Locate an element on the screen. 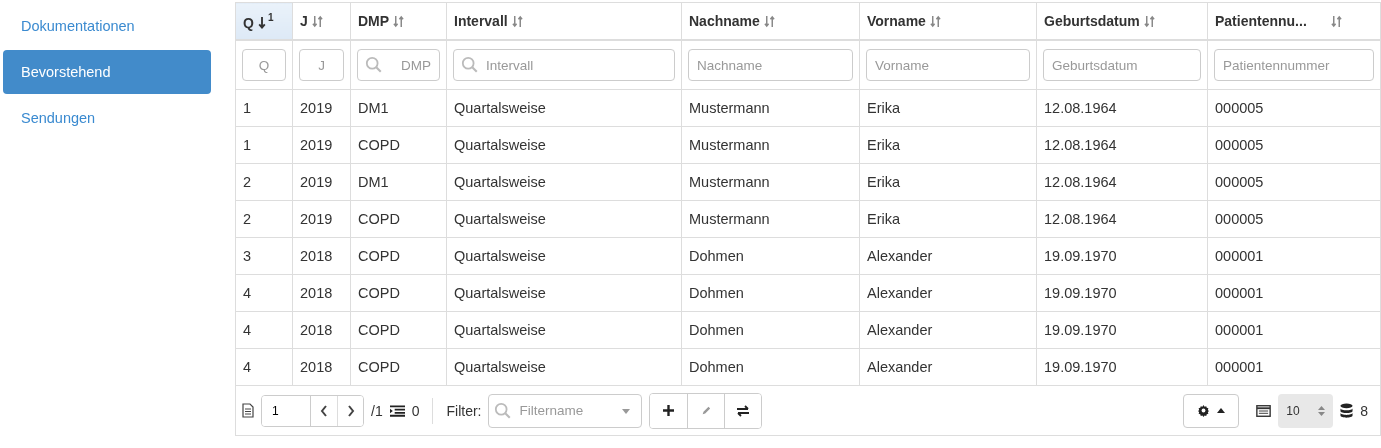 The height and width of the screenshot is (448, 1381). sort-down-icon is located at coordinates (261, 22).